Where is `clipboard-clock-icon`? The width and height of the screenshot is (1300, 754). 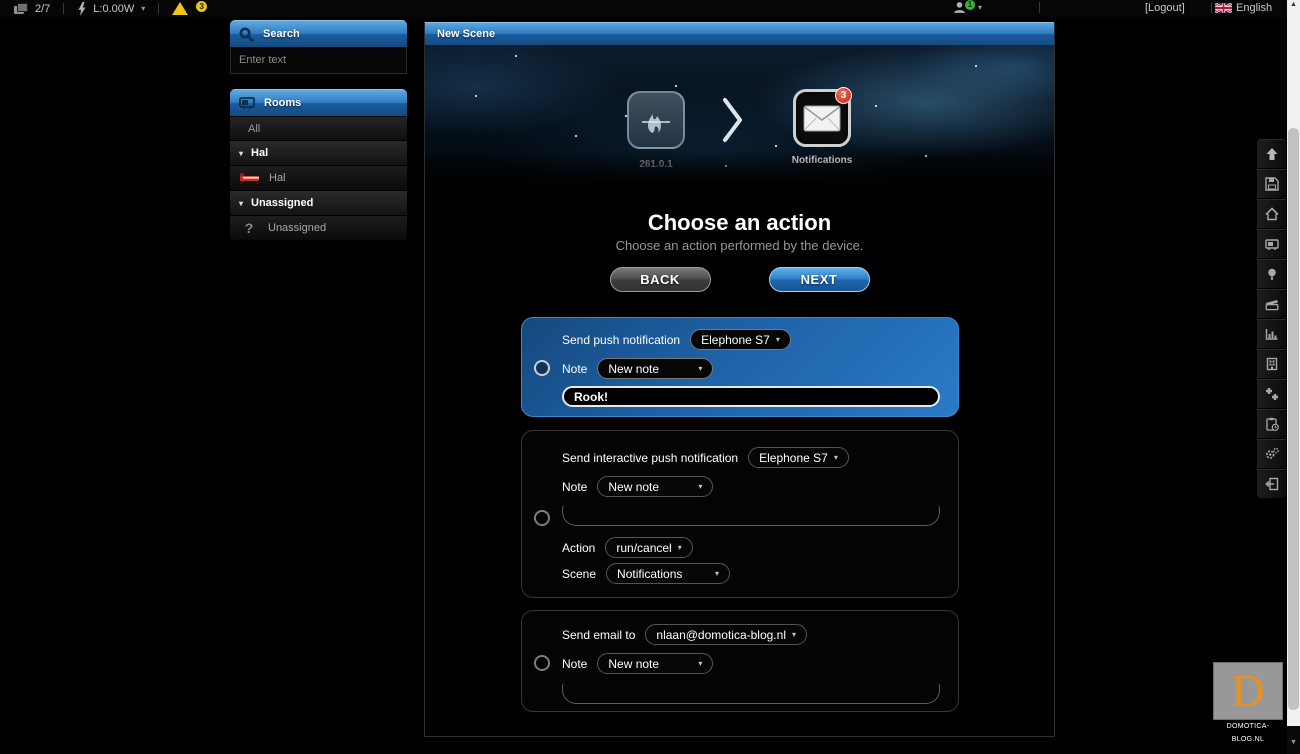
clipboard-clock-icon is located at coordinates (1272, 424).